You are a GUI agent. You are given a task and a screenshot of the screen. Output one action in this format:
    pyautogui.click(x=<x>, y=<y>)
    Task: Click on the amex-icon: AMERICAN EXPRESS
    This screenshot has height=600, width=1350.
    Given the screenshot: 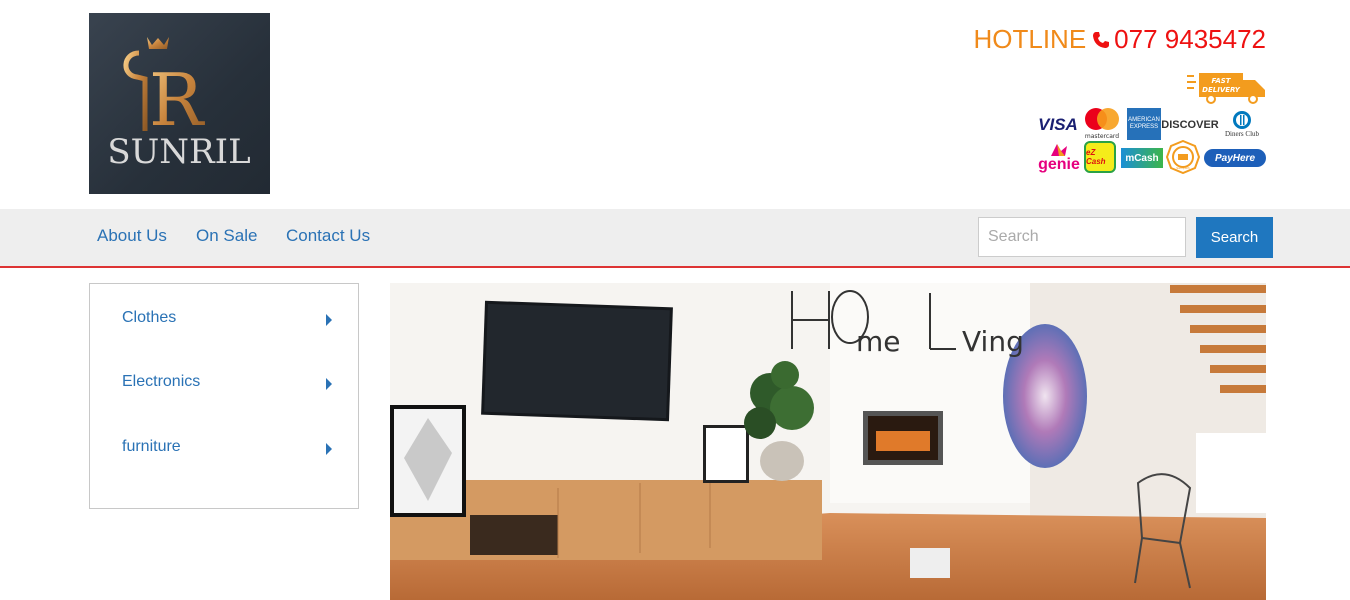 What is the action you would take?
    pyautogui.click(x=1144, y=124)
    